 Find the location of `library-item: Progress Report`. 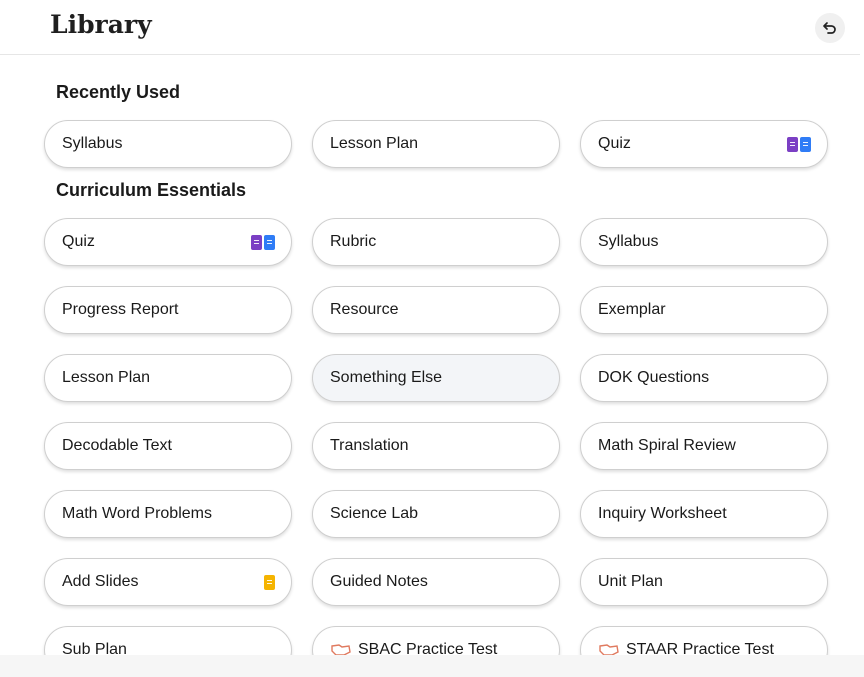

library-item: Progress Report is located at coordinates (168, 310).